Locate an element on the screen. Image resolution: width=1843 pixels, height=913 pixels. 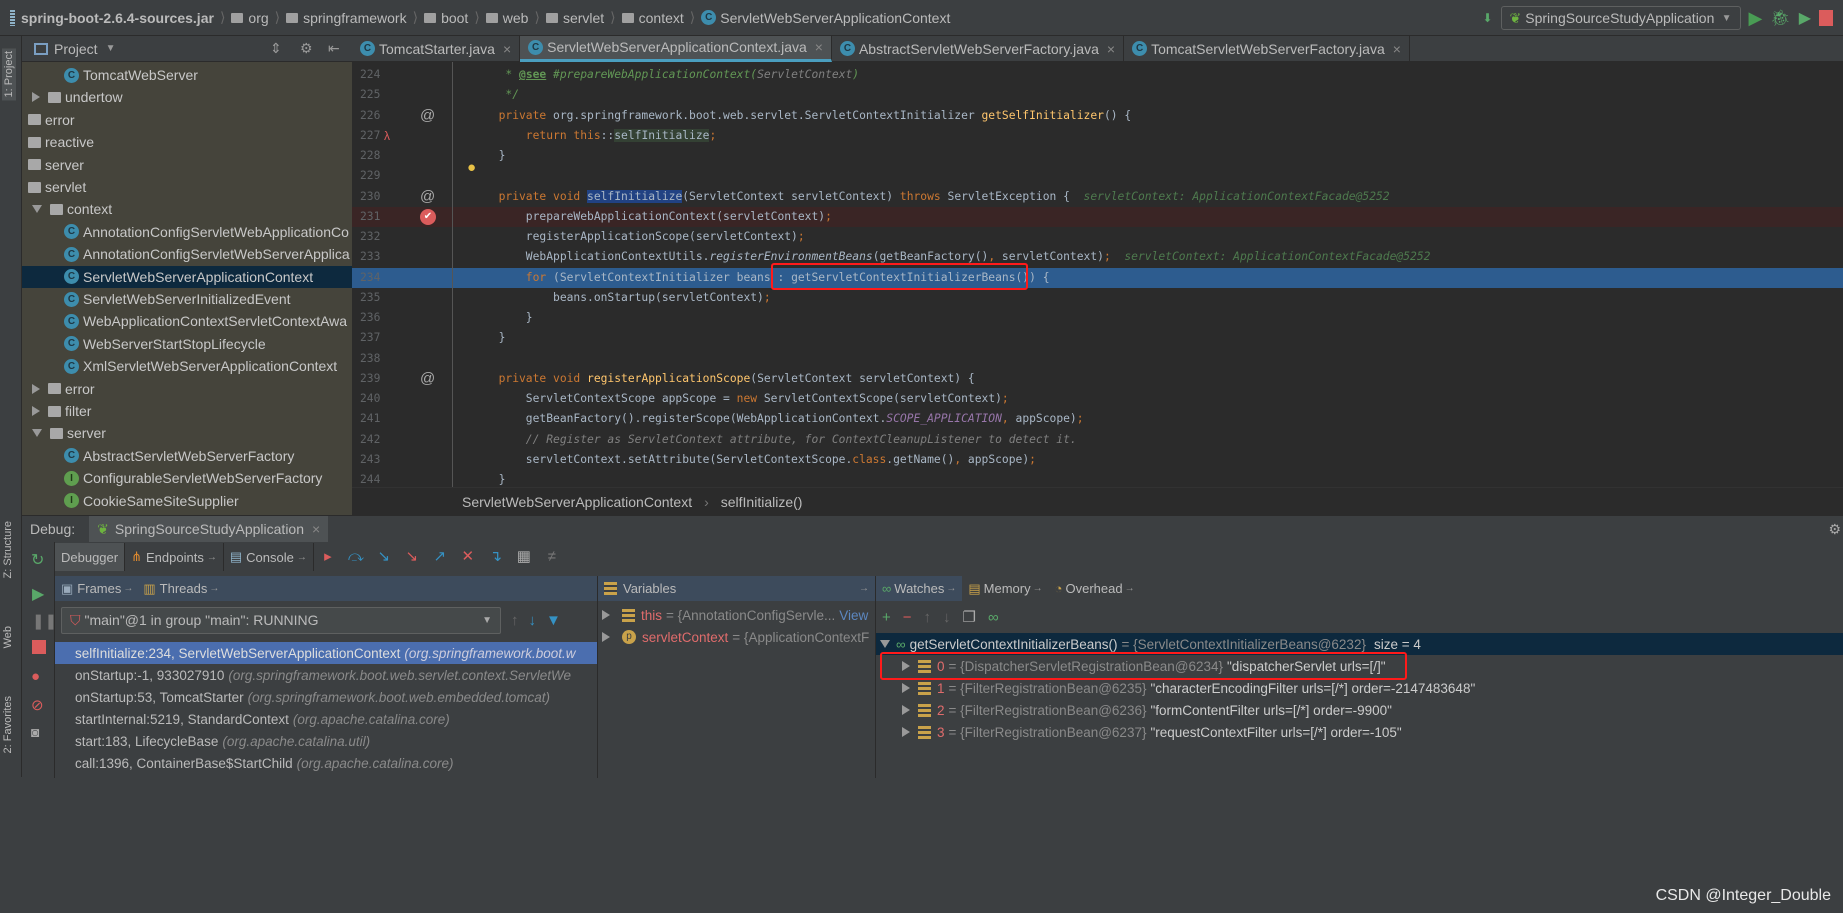
camera-icon: ◙ is located at coordinates (35, 732).